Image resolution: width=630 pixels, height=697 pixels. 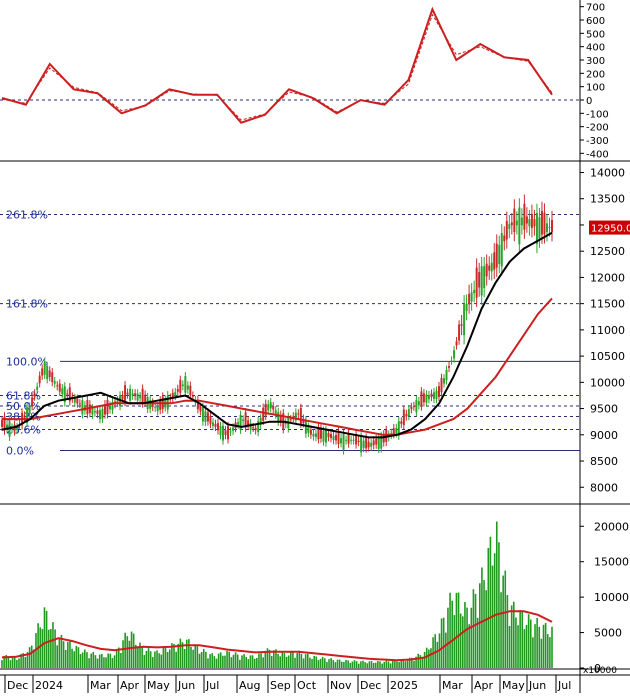 I want to click on price-y-tick-label: 12500, so click(x=607, y=251).